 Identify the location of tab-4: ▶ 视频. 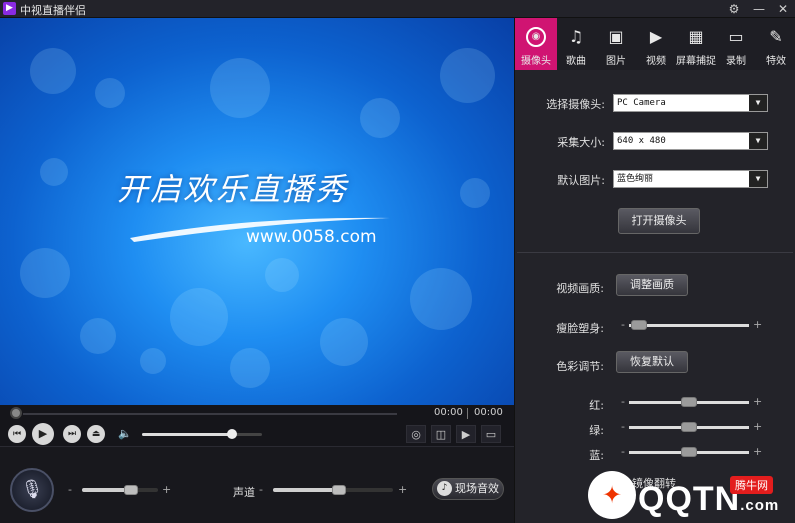
(656, 44).